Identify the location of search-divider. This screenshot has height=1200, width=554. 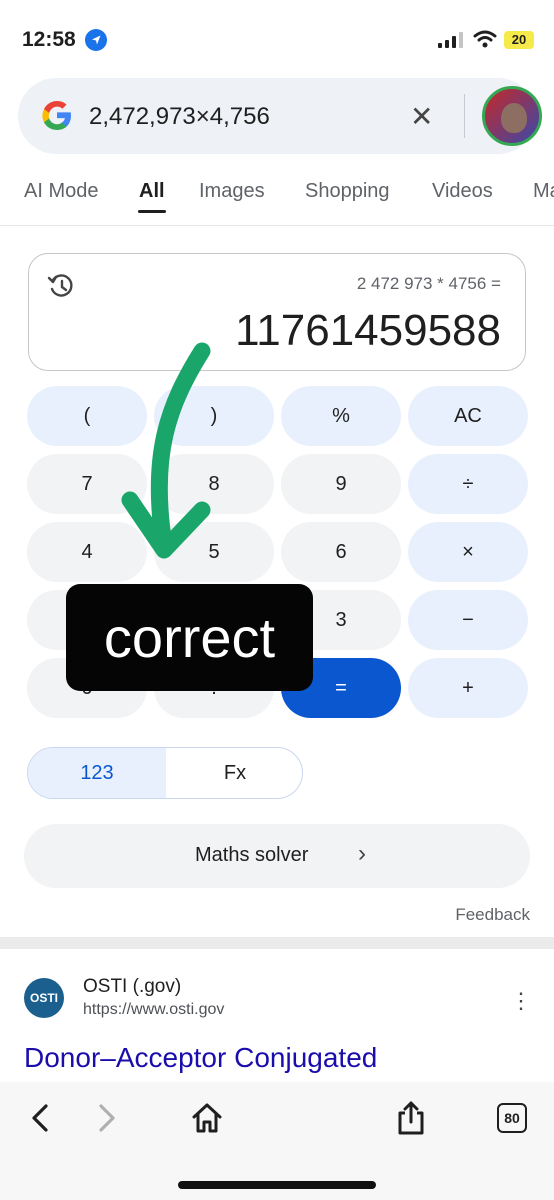
(464, 116).